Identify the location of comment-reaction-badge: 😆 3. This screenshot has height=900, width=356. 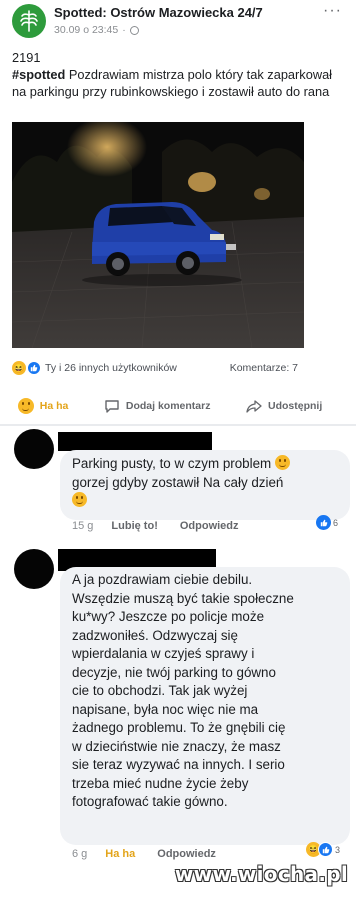
(323, 849).